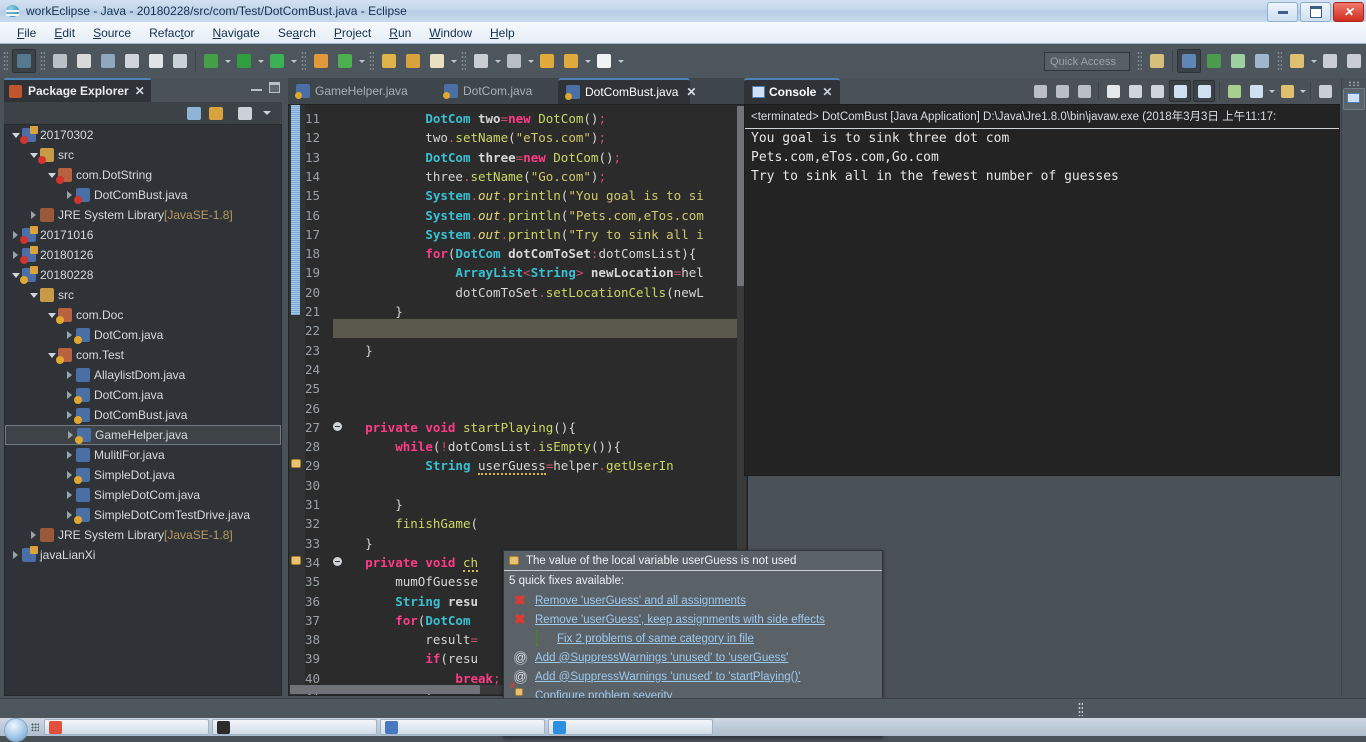 This screenshot has width=1366, height=742. I want to click on code-line: while(!dotComsList.isEmpty()){, so click(478, 446).